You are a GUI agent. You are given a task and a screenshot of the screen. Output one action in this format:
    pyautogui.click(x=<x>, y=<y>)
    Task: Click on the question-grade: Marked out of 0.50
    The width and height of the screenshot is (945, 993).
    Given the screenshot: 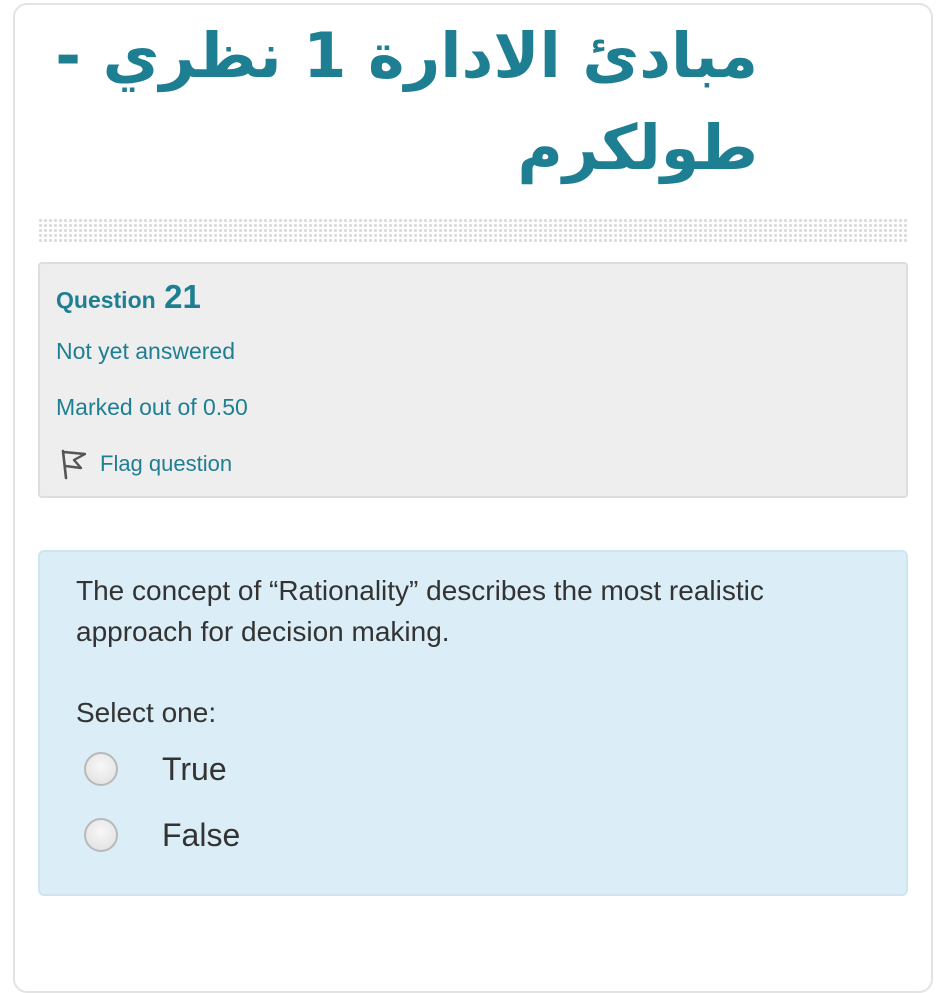 What is the action you would take?
    pyautogui.click(x=152, y=407)
    